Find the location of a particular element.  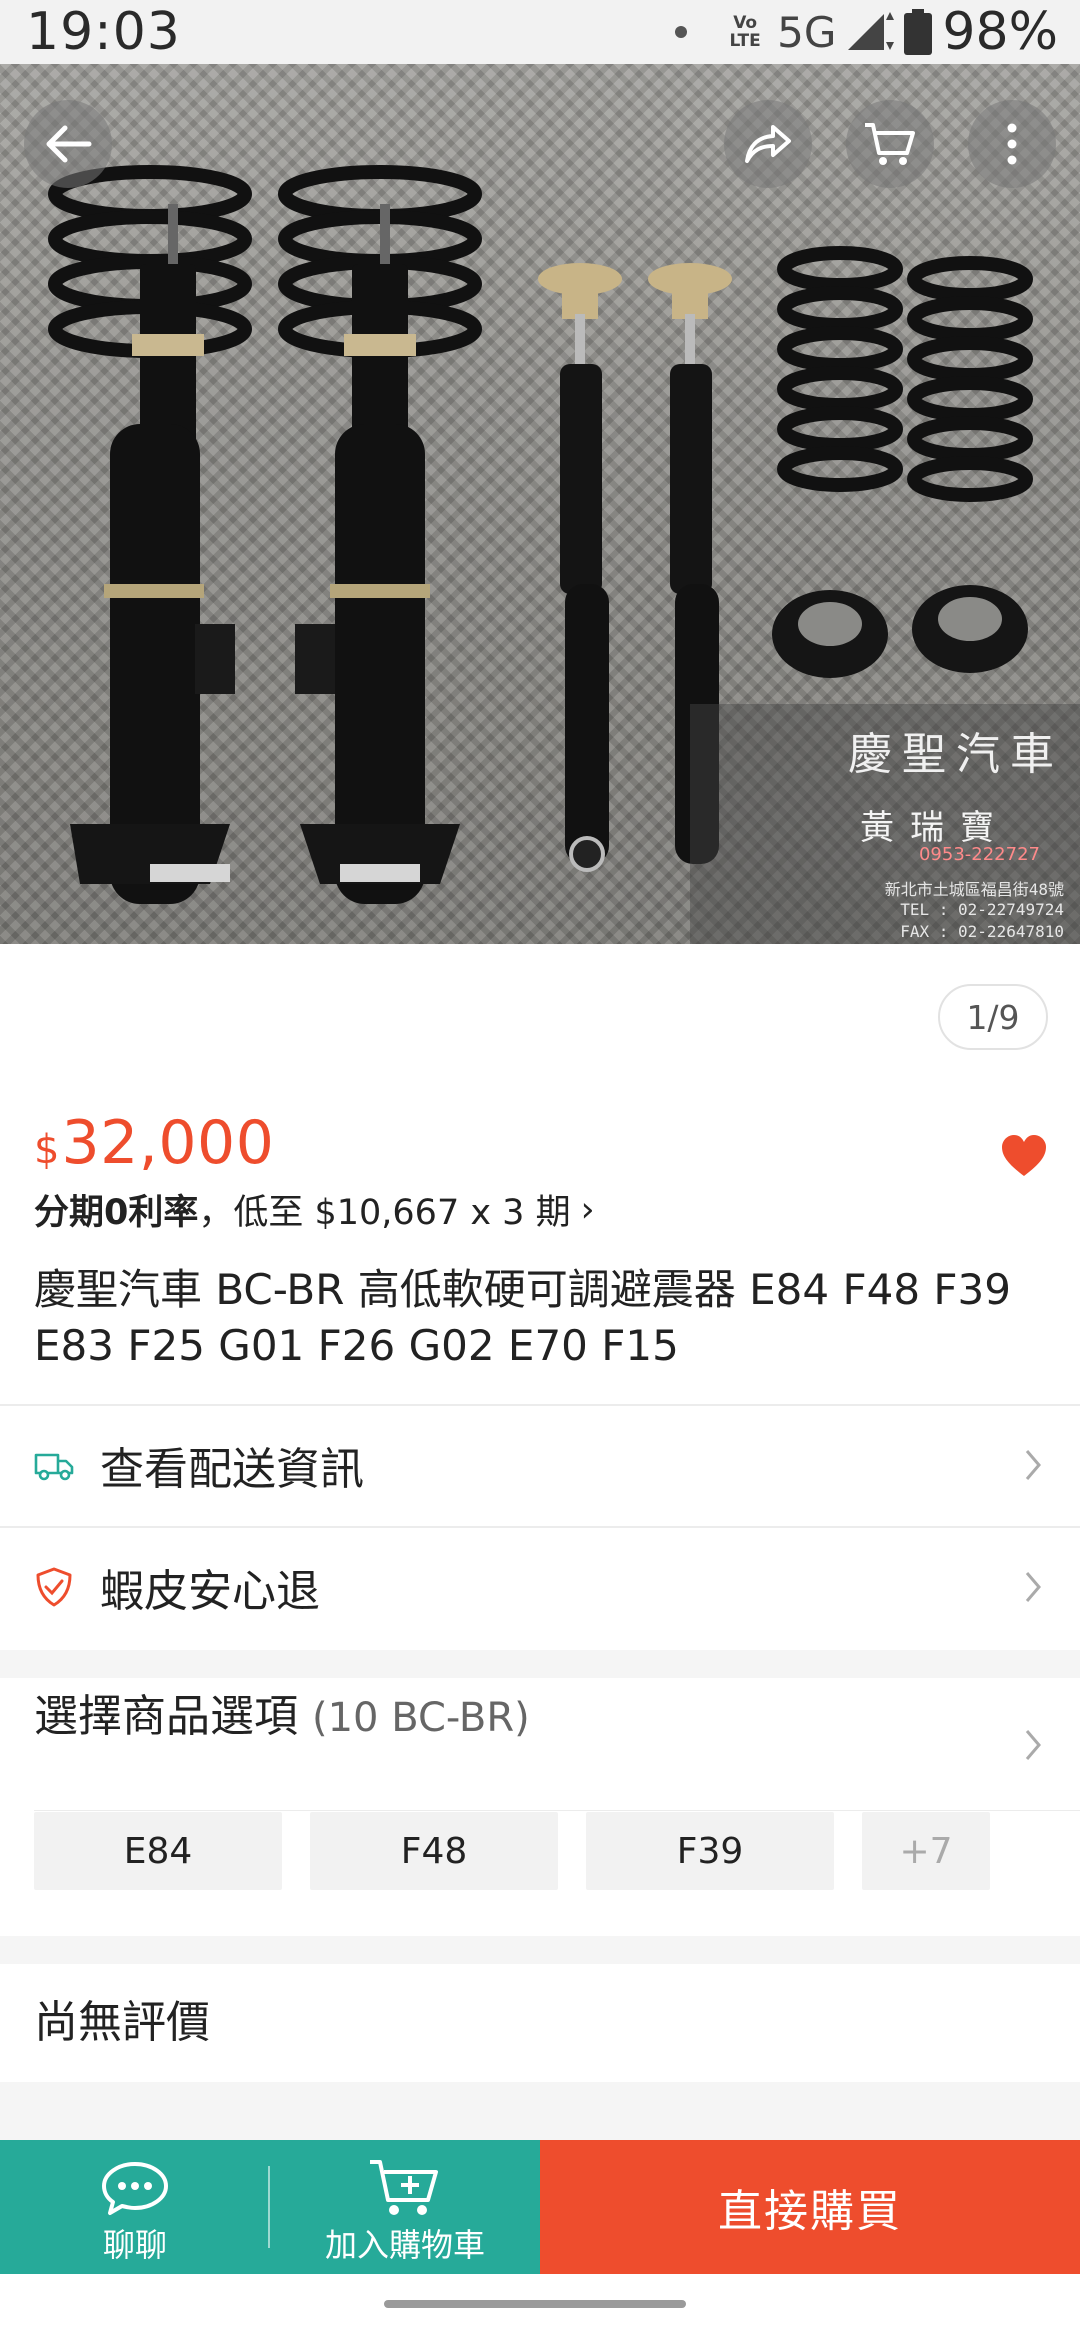

product-price: $ 32,000 is located at coordinates (154, 1143).